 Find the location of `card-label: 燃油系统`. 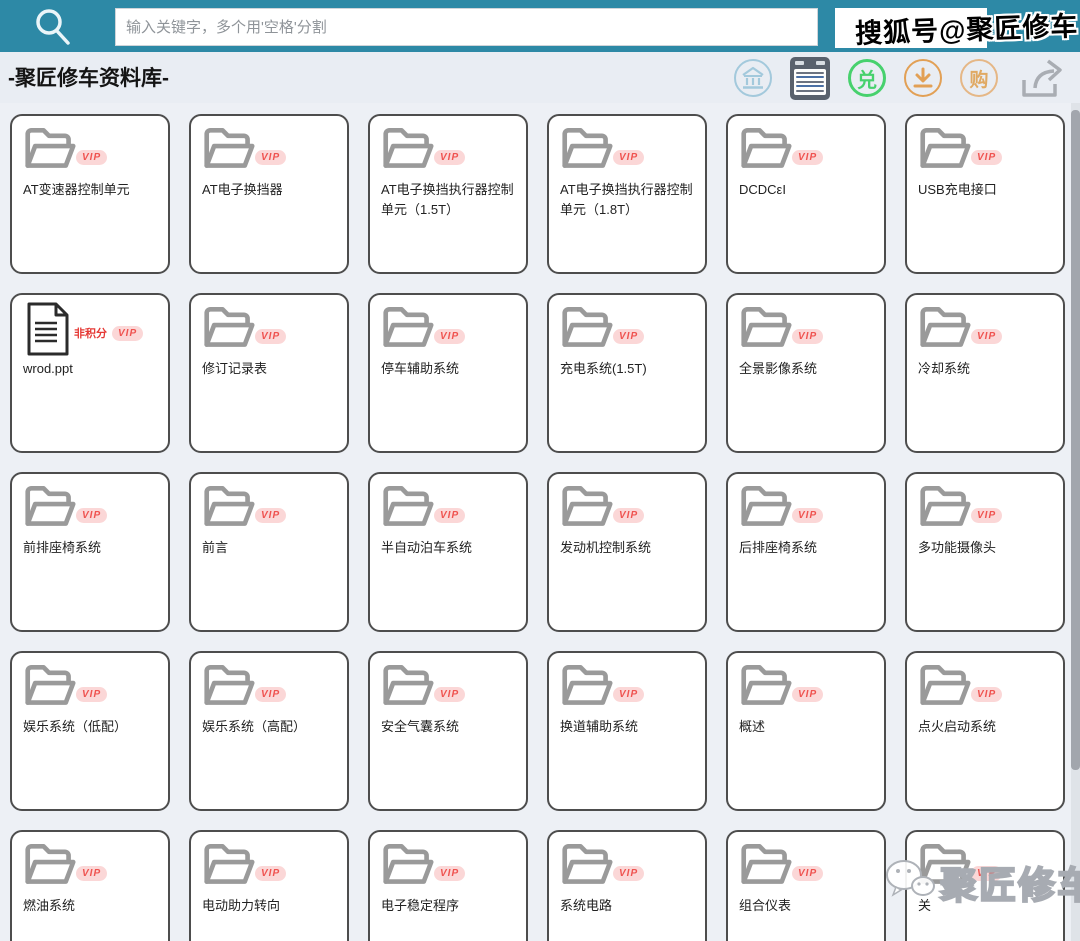

card-label: 燃油系统 is located at coordinates (49, 905).